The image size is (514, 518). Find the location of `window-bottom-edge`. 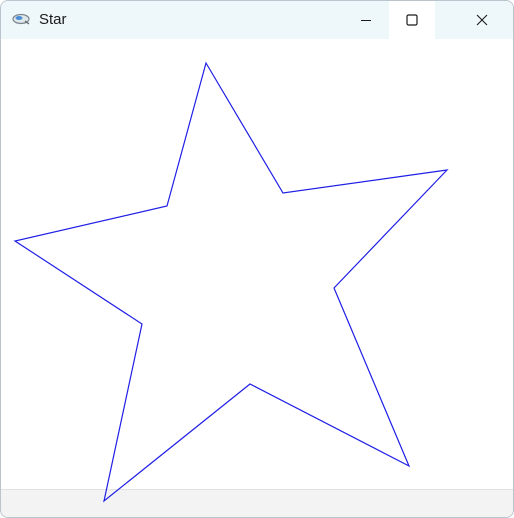

window-bottom-edge is located at coordinates (257, 503).